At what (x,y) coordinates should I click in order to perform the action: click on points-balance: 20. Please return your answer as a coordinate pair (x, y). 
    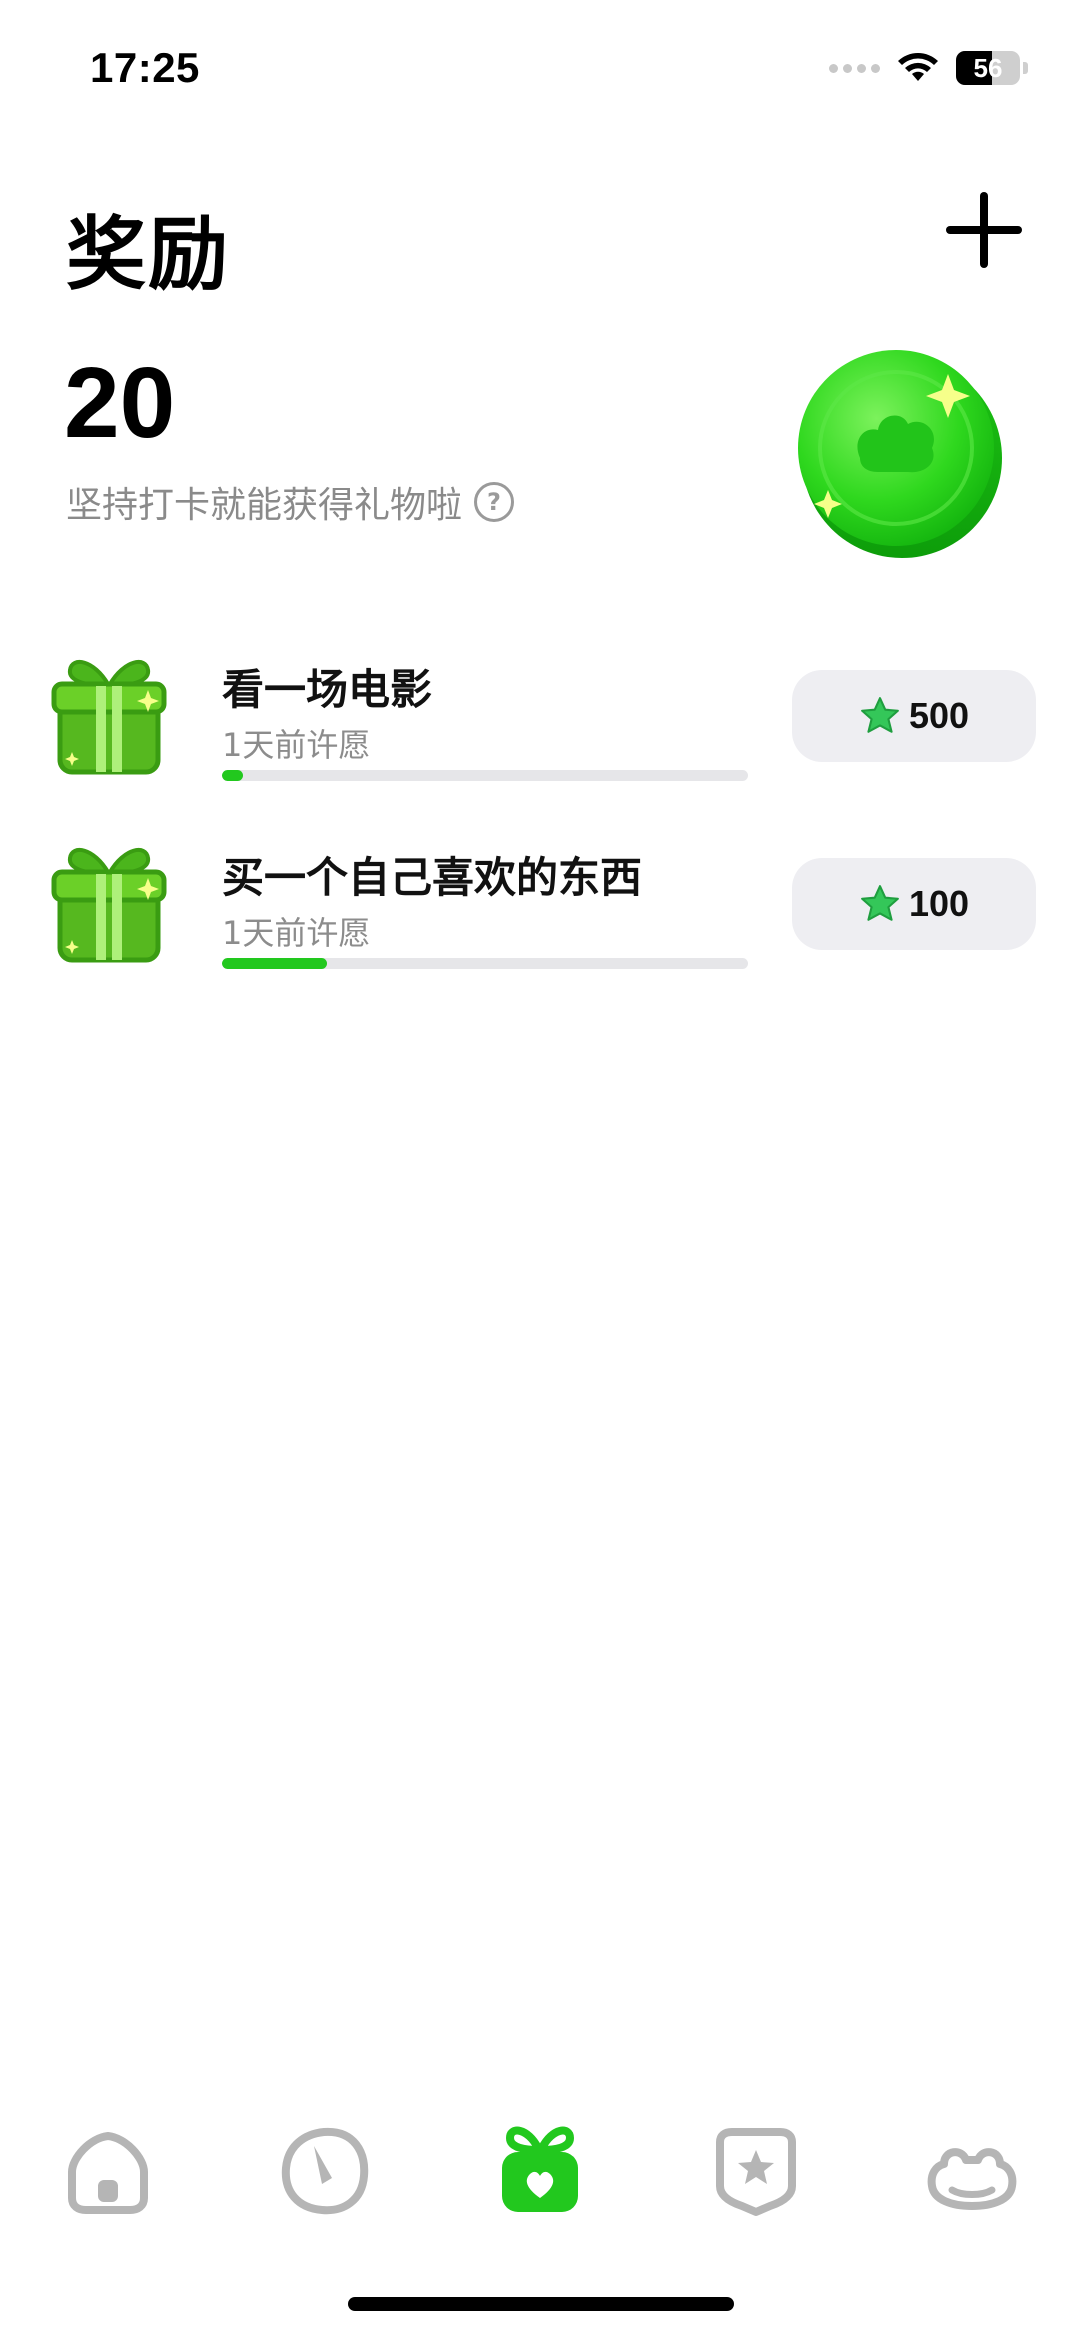
    Looking at the image, I should click on (120, 403).